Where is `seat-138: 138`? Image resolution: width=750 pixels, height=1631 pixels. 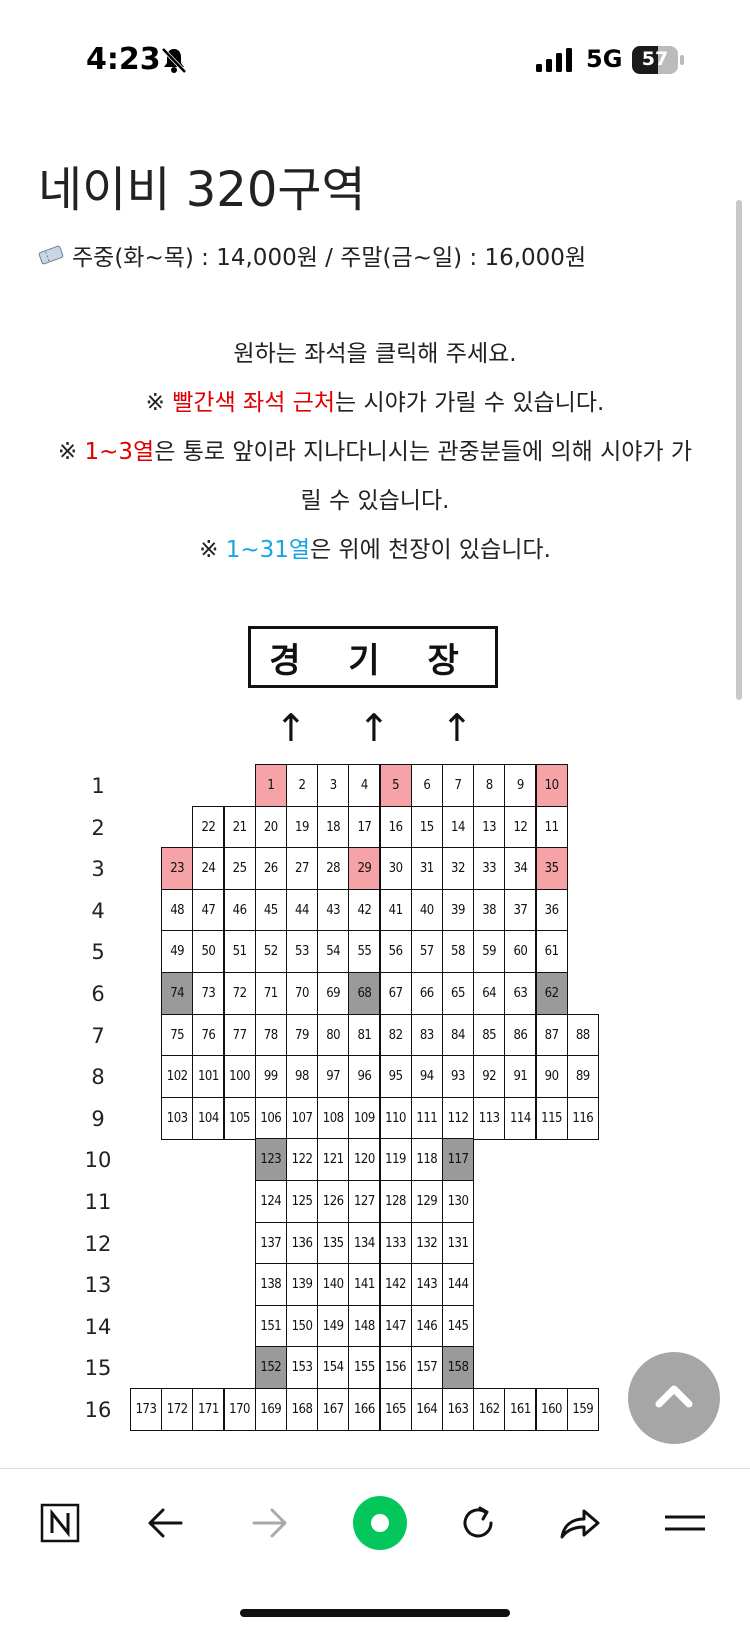 seat-138: 138 is located at coordinates (270, 1285).